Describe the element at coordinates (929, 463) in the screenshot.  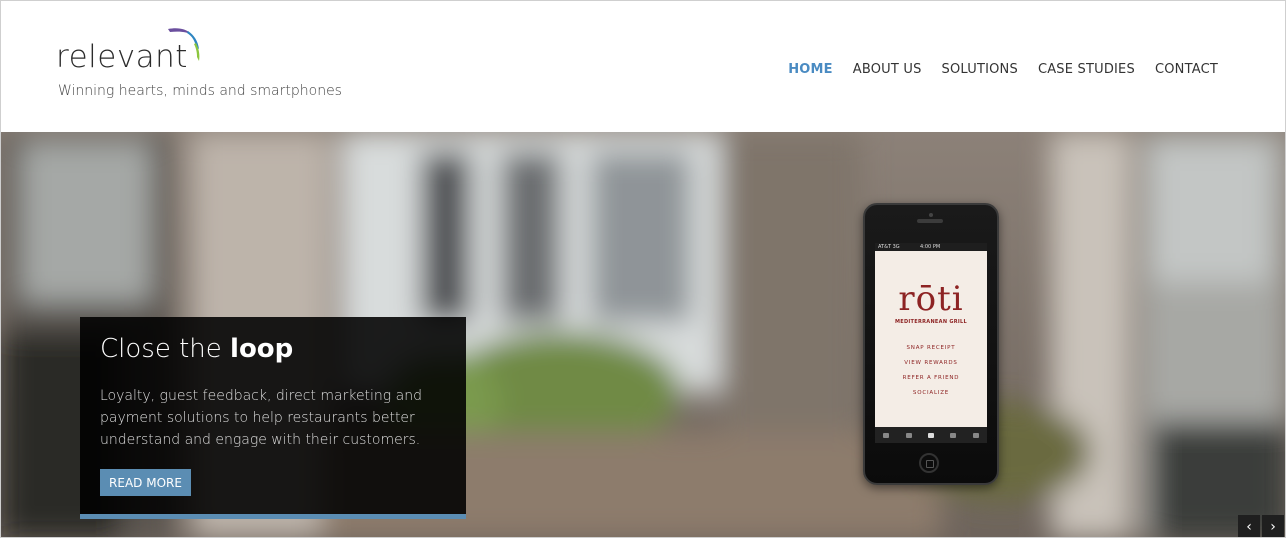
I see `phone-home-button` at that location.